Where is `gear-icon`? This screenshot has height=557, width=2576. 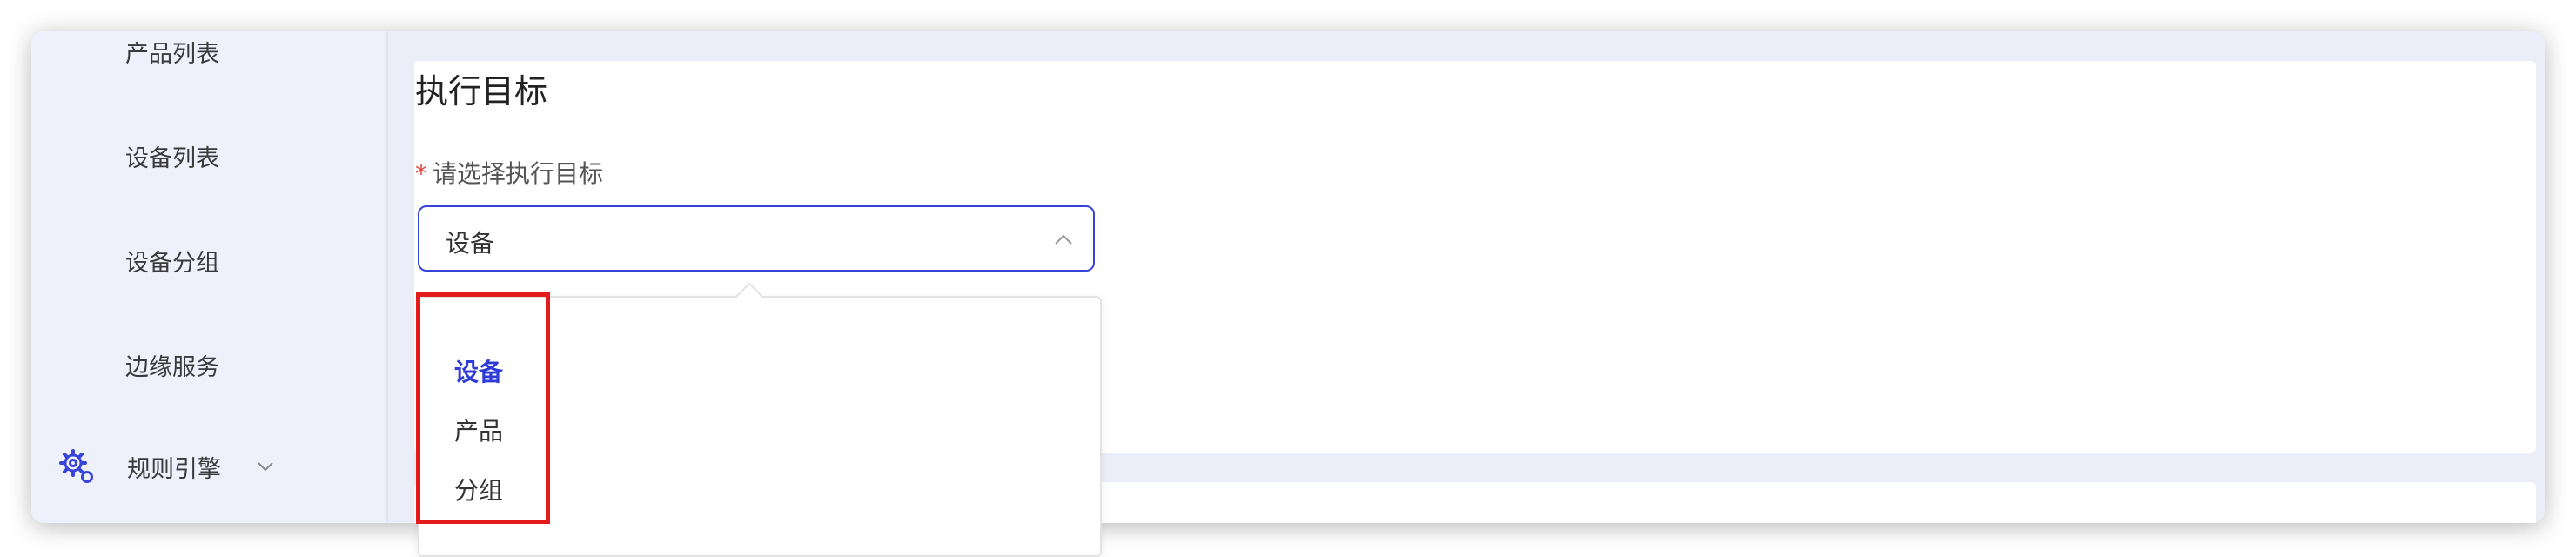
gear-icon is located at coordinates (76, 466).